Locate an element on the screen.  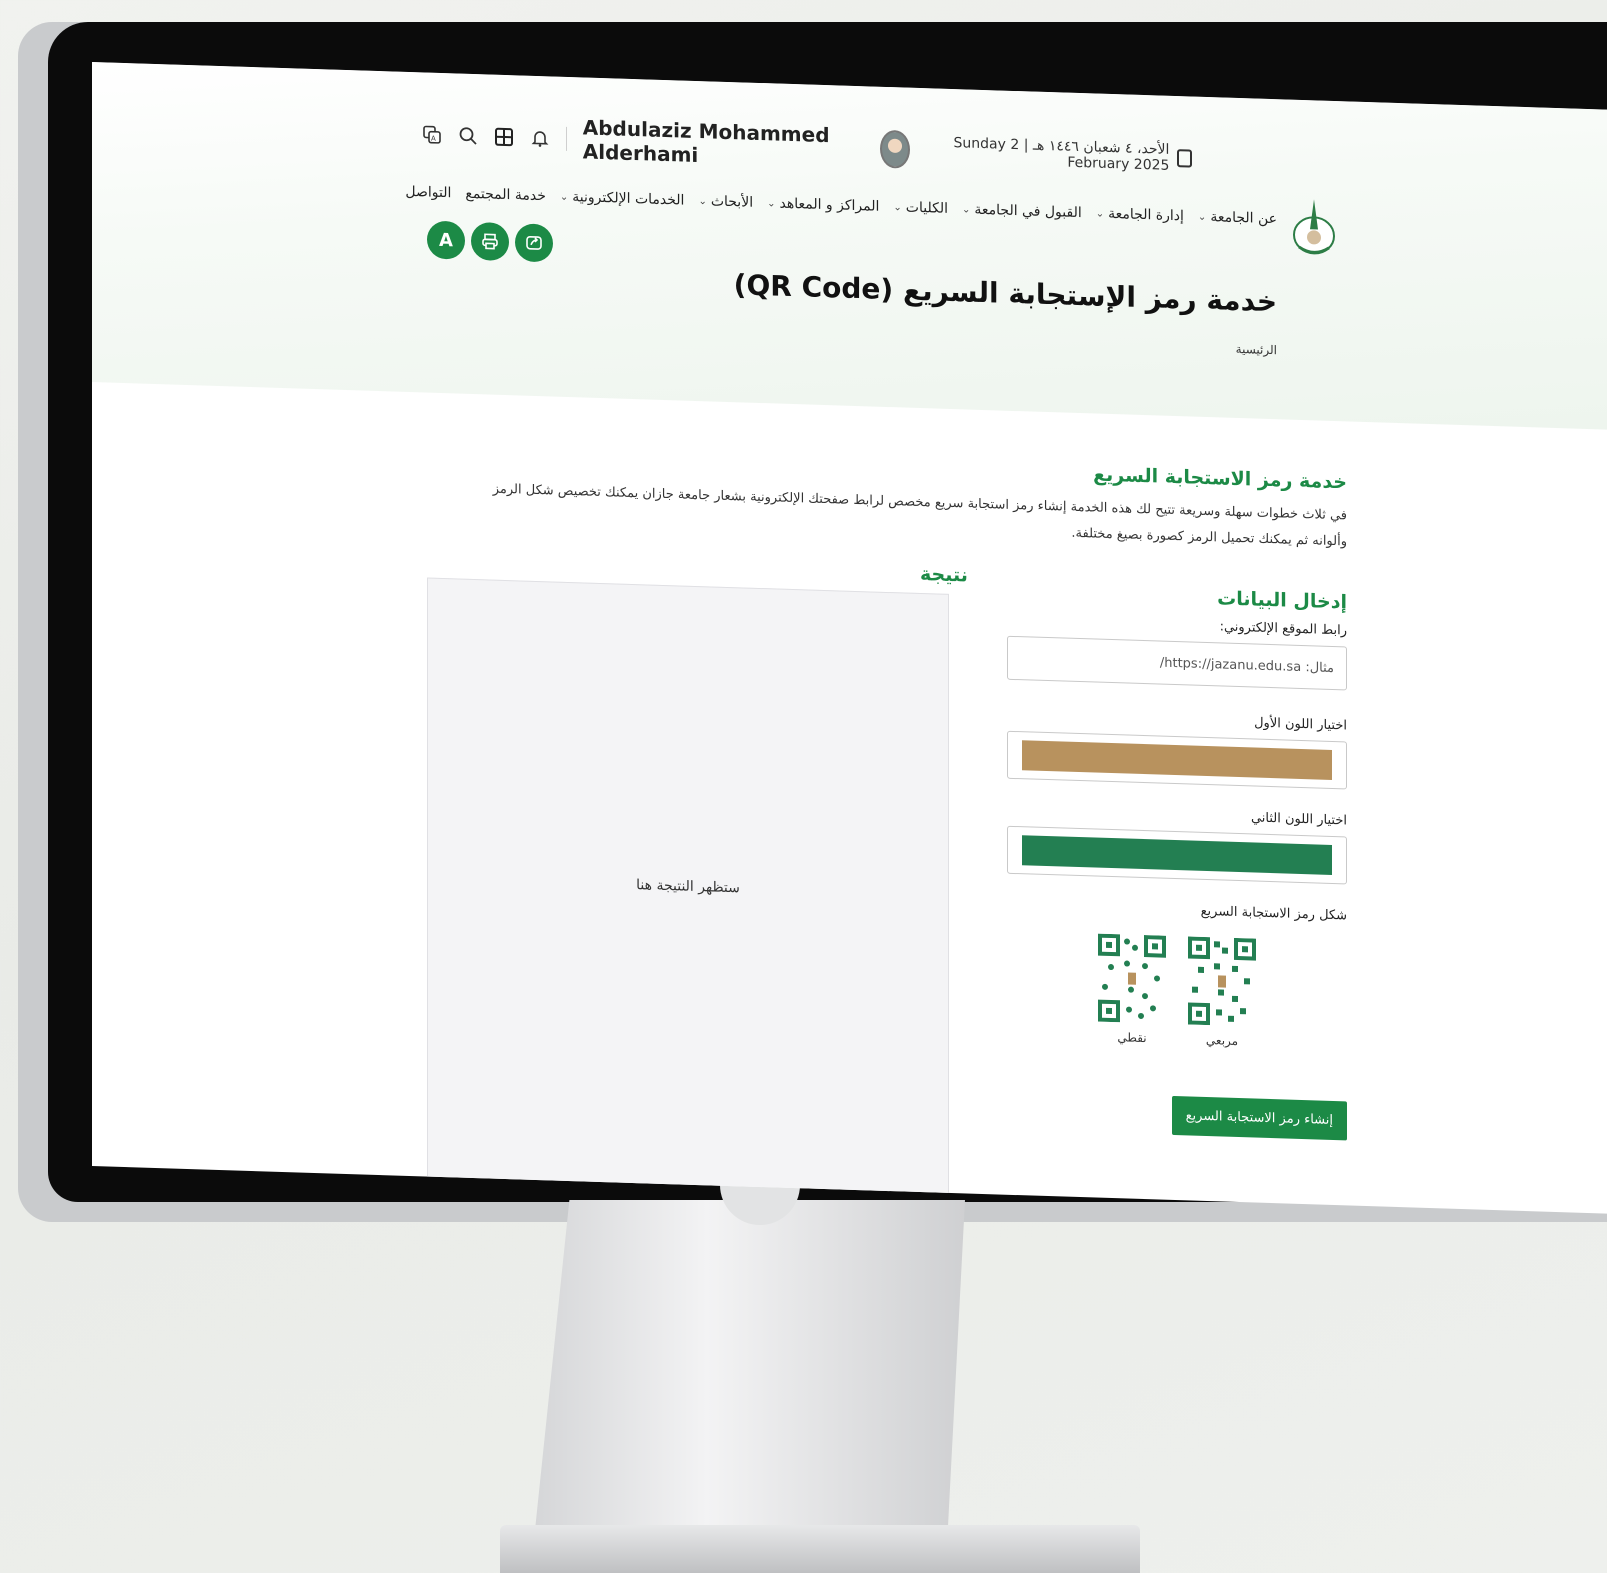
url-input is located at coordinates (1177, 663).